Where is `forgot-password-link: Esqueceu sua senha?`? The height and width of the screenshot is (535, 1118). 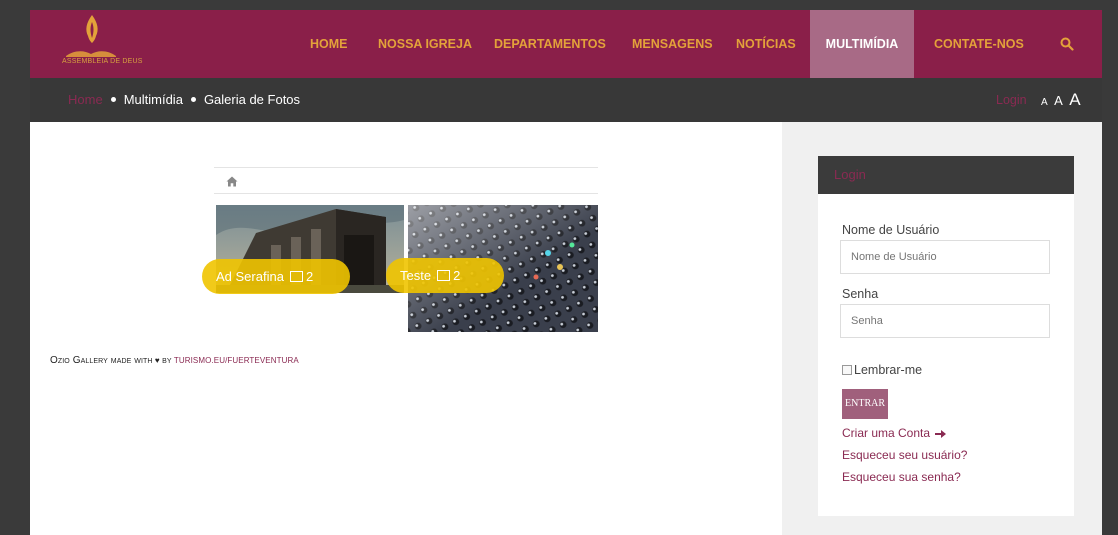
forgot-password-link: Esqueceu sua senha? is located at coordinates (901, 477).